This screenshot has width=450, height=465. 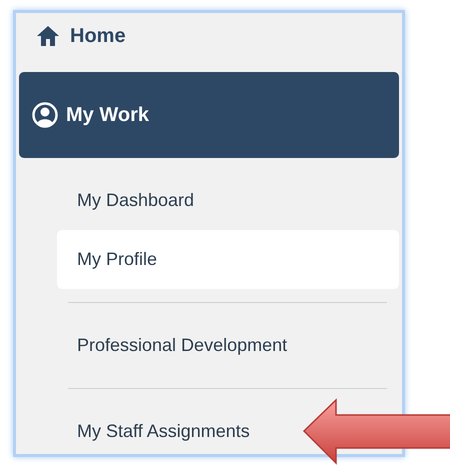 I want to click on nav-subitem: My Staff Assignments, so click(x=155, y=431).